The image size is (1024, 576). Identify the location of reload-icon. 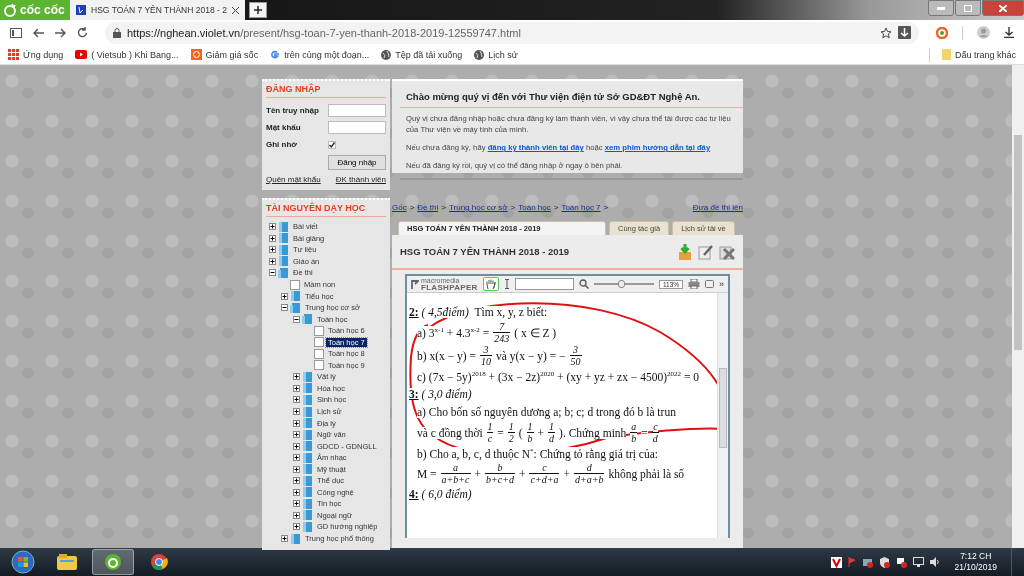
(82, 32).